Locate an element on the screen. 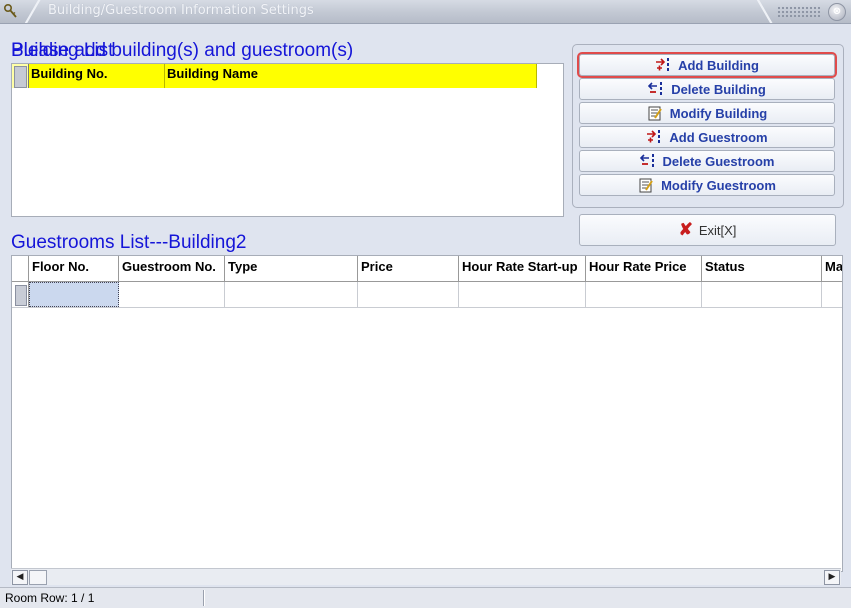 The height and width of the screenshot is (608, 851). scroll-left-icon: ◀ is located at coordinates (20, 577).